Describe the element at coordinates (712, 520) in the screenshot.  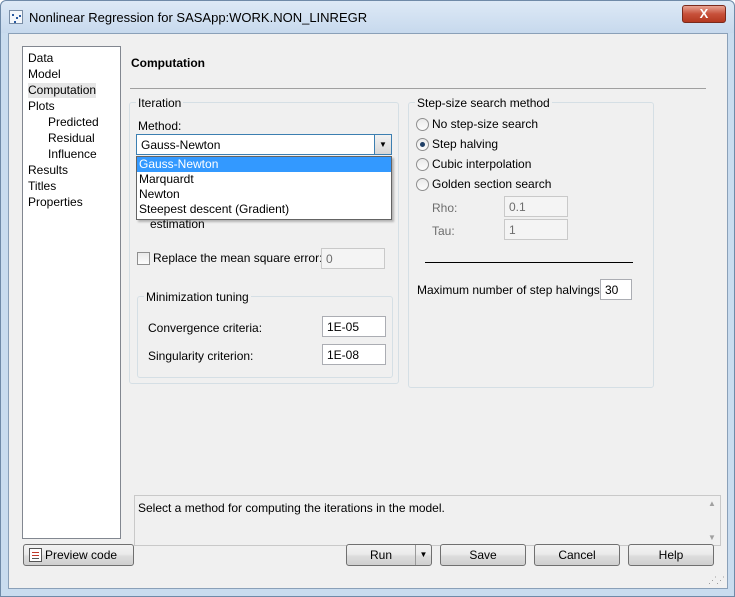
I see `help-scrollbar: ▲ ▼` at that location.